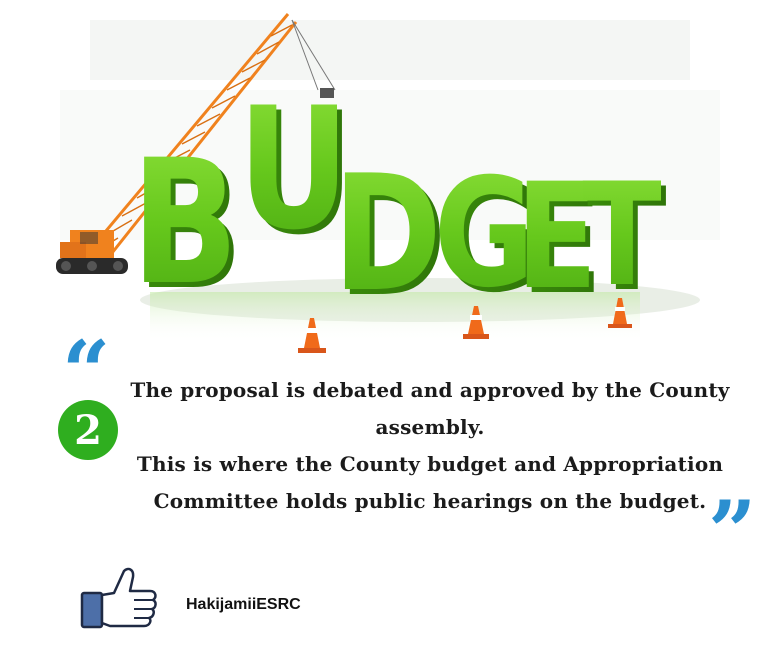 The width and height of the screenshot is (770, 645). Describe the element at coordinates (243, 604) in the screenshot. I see `brand-name: HakijamiiESRC` at that location.